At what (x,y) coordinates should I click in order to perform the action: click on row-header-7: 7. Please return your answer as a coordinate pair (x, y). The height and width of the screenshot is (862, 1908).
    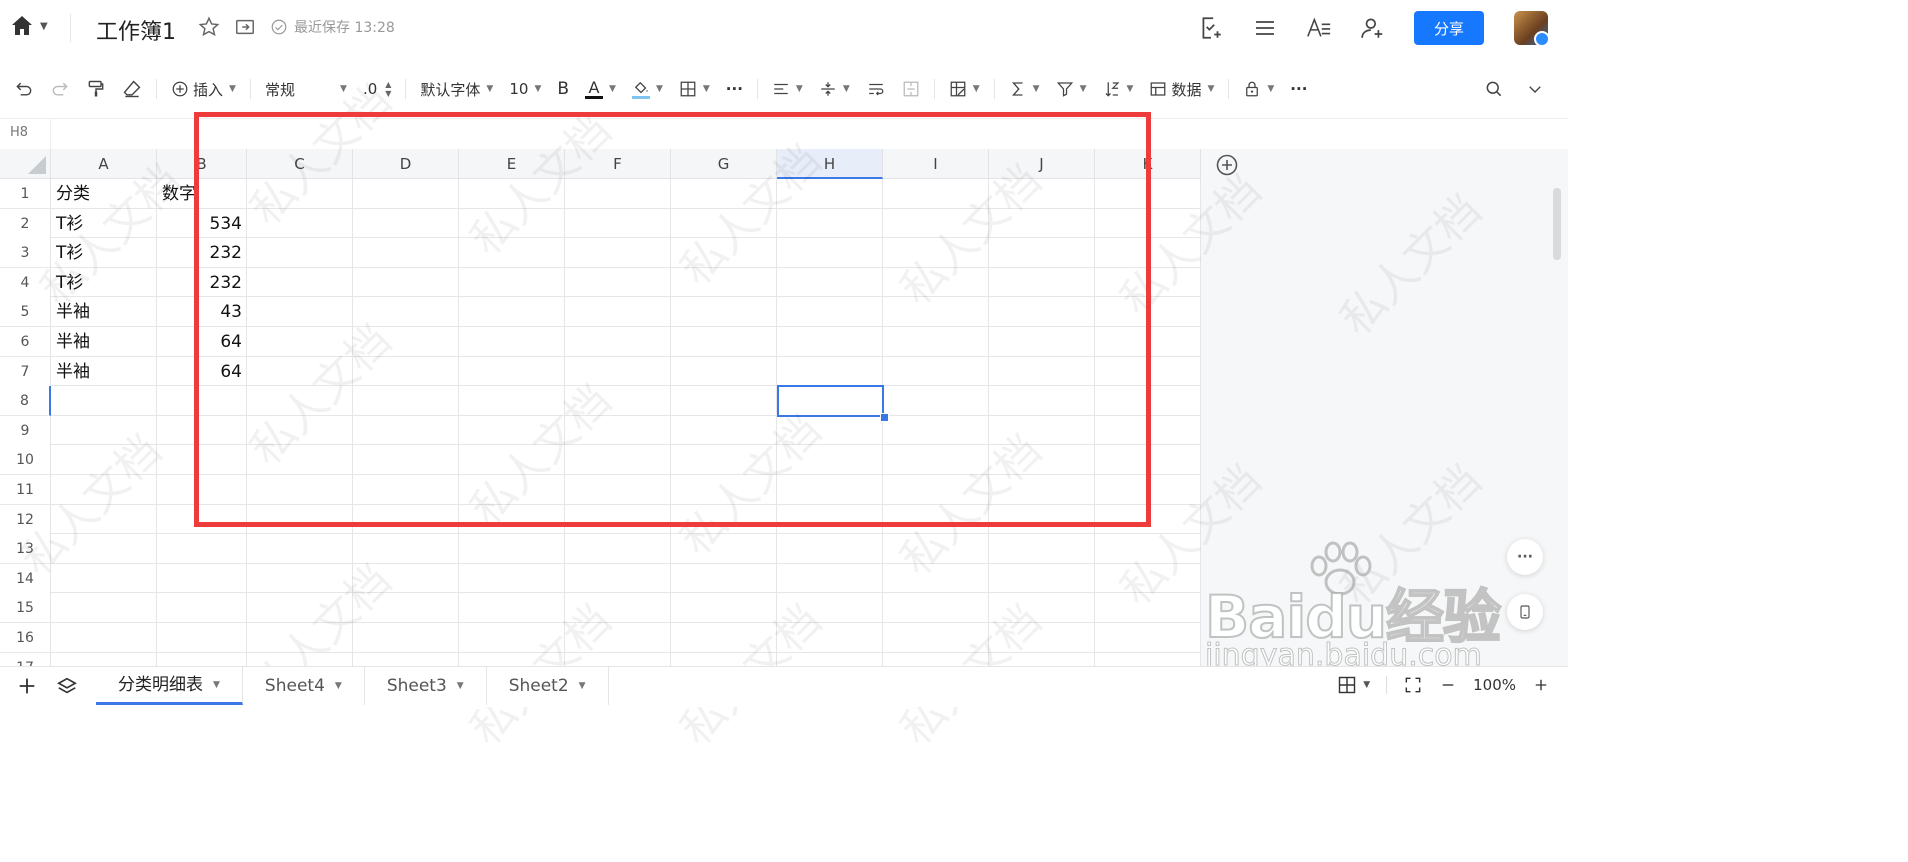
    Looking at the image, I should click on (25, 371).